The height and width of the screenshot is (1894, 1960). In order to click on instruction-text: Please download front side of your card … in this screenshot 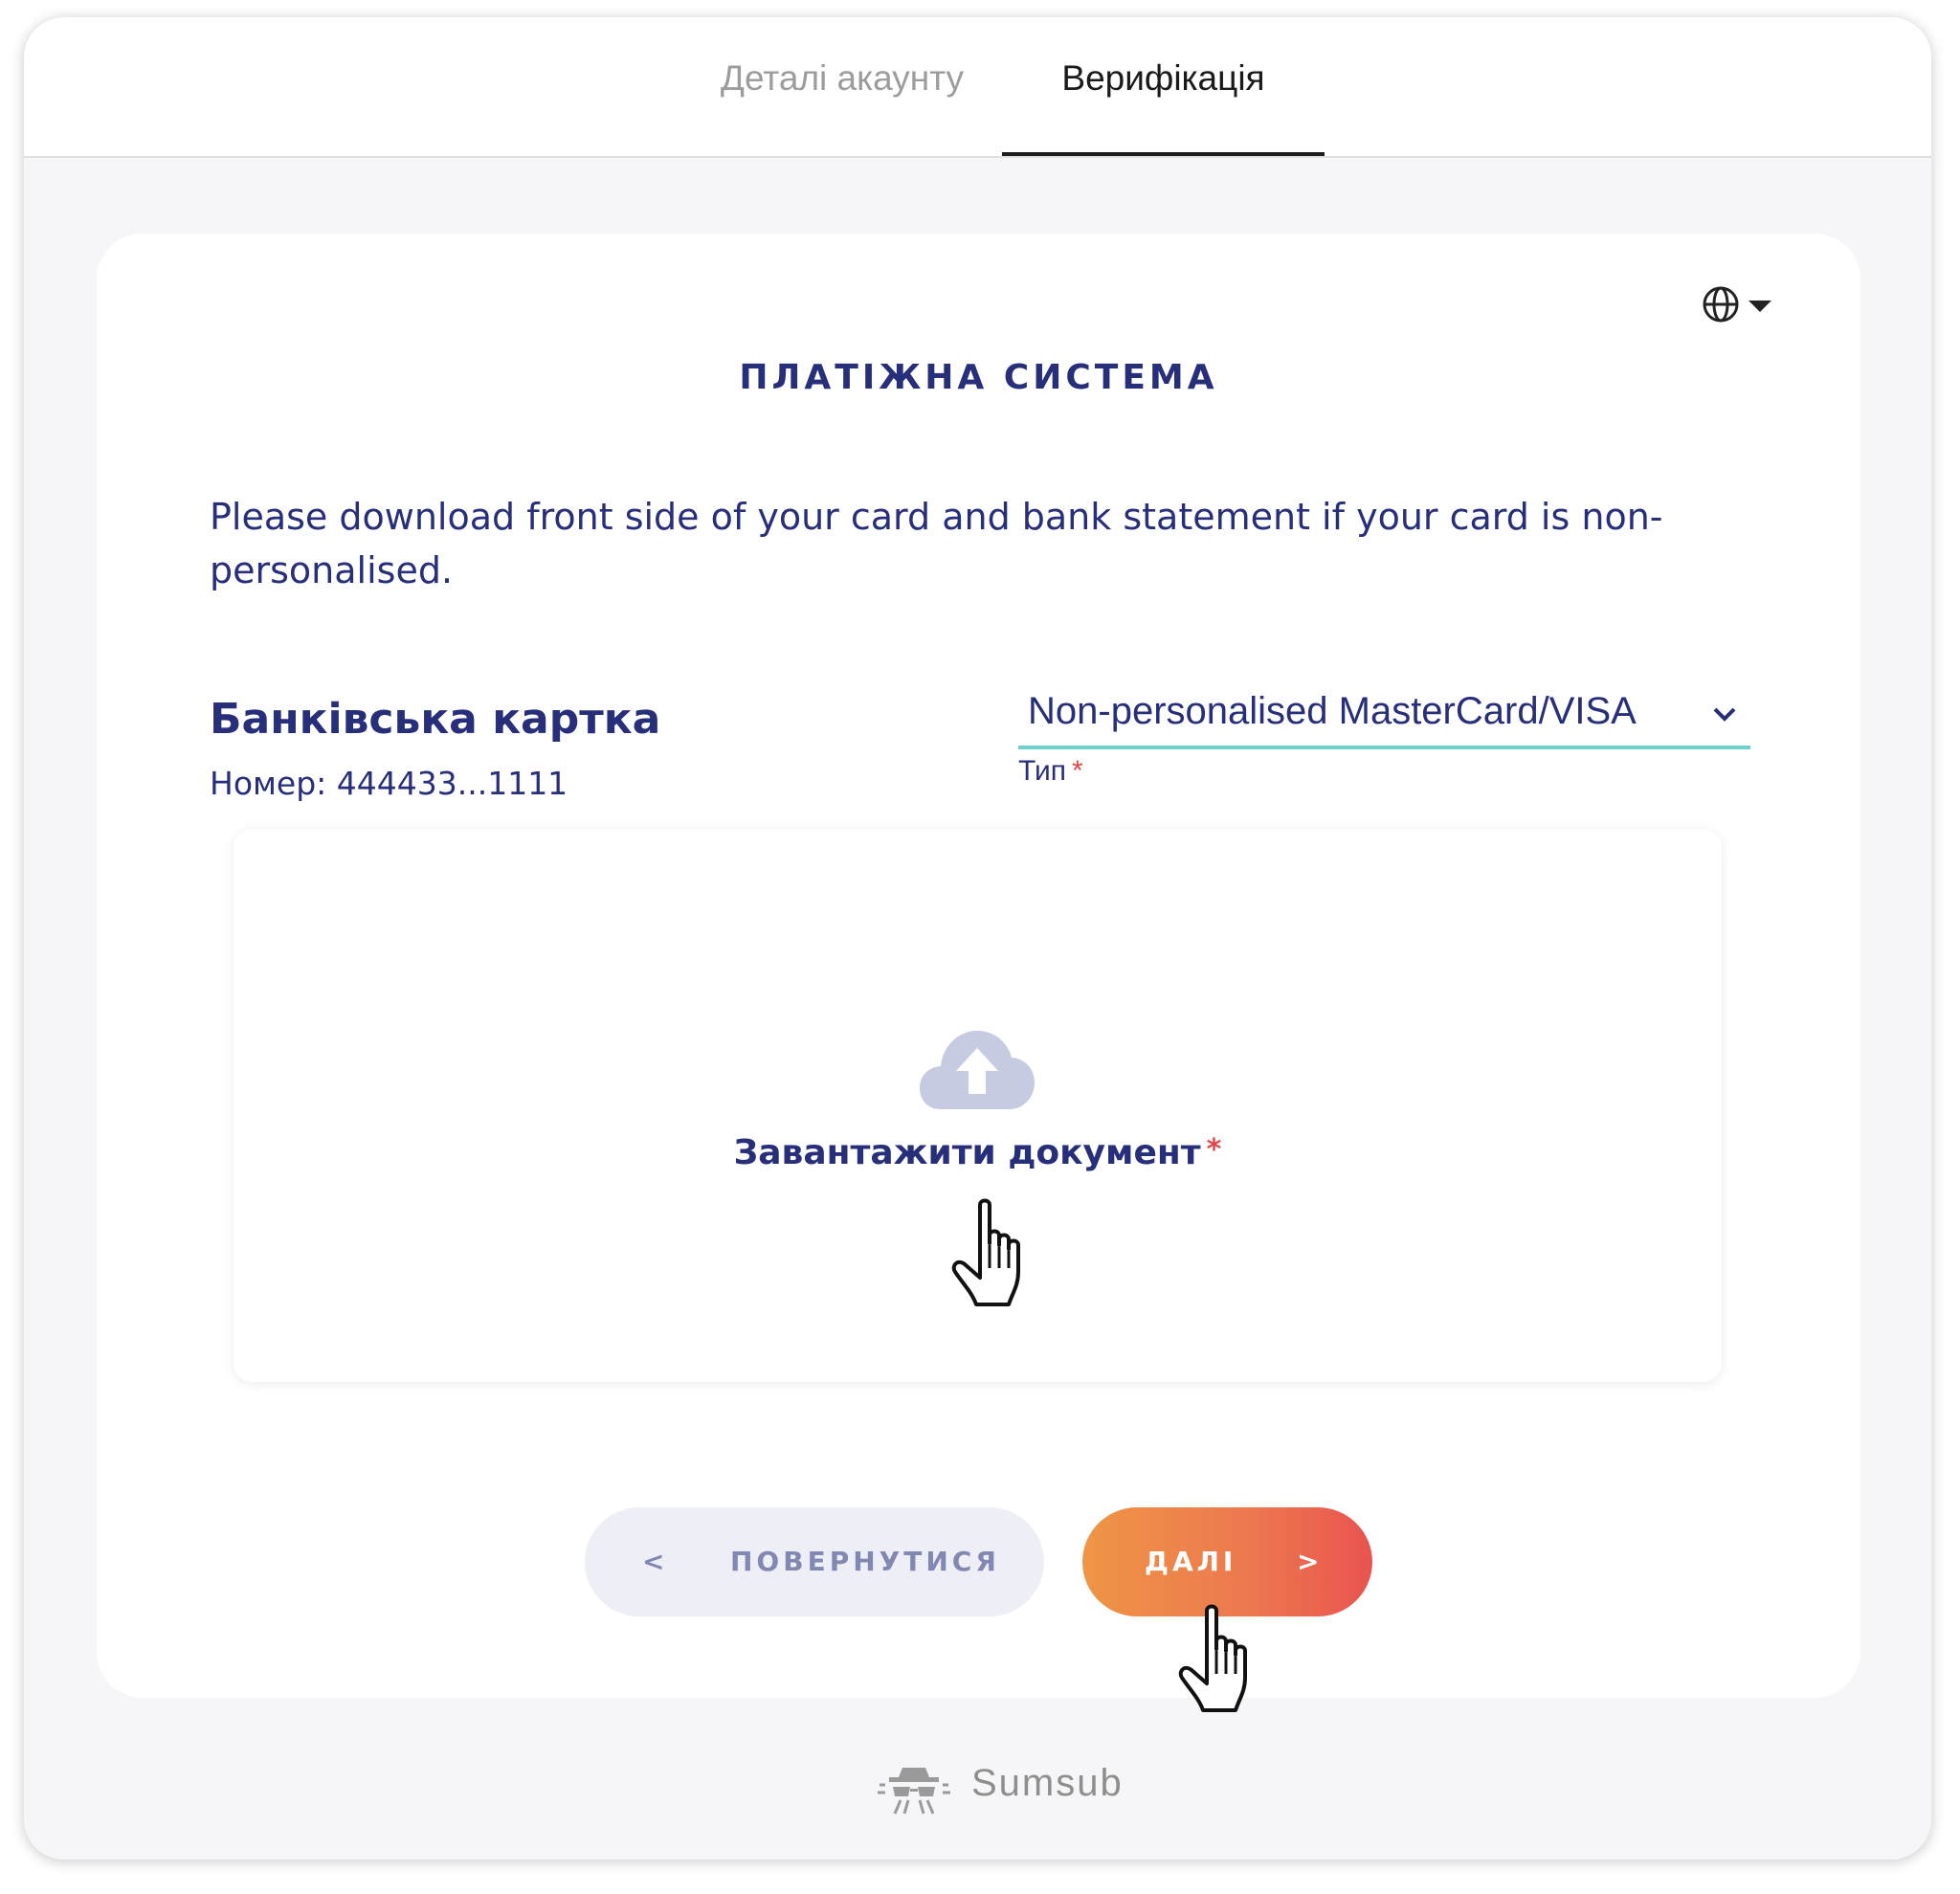, I will do `click(937, 543)`.